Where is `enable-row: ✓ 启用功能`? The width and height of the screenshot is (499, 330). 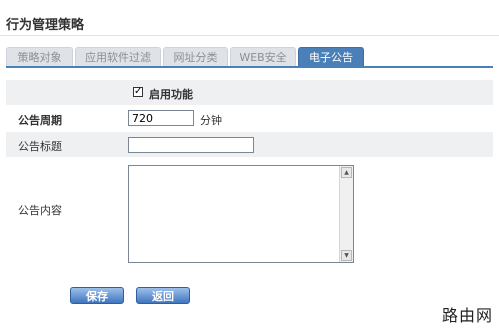 enable-row: ✓ 启用功能 is located at coordinates (249, 93).